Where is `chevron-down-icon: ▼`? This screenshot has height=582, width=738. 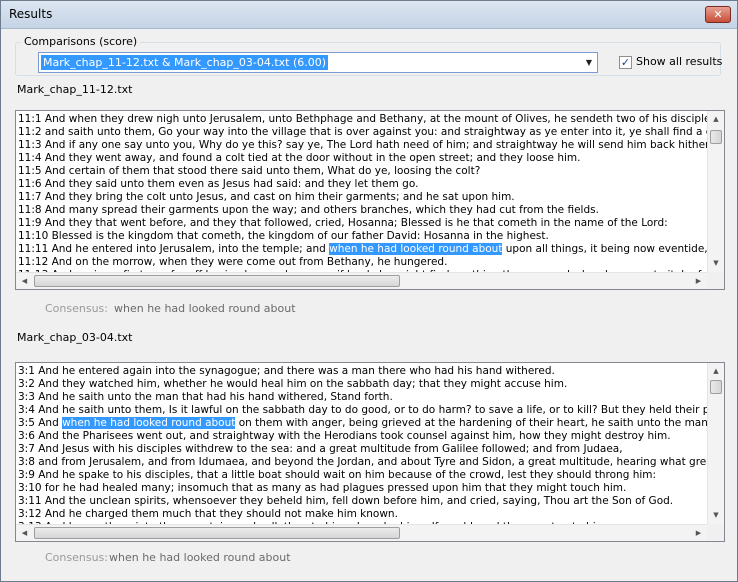
chevron-down-icon: ▼ is located at coordinates (589, 62).